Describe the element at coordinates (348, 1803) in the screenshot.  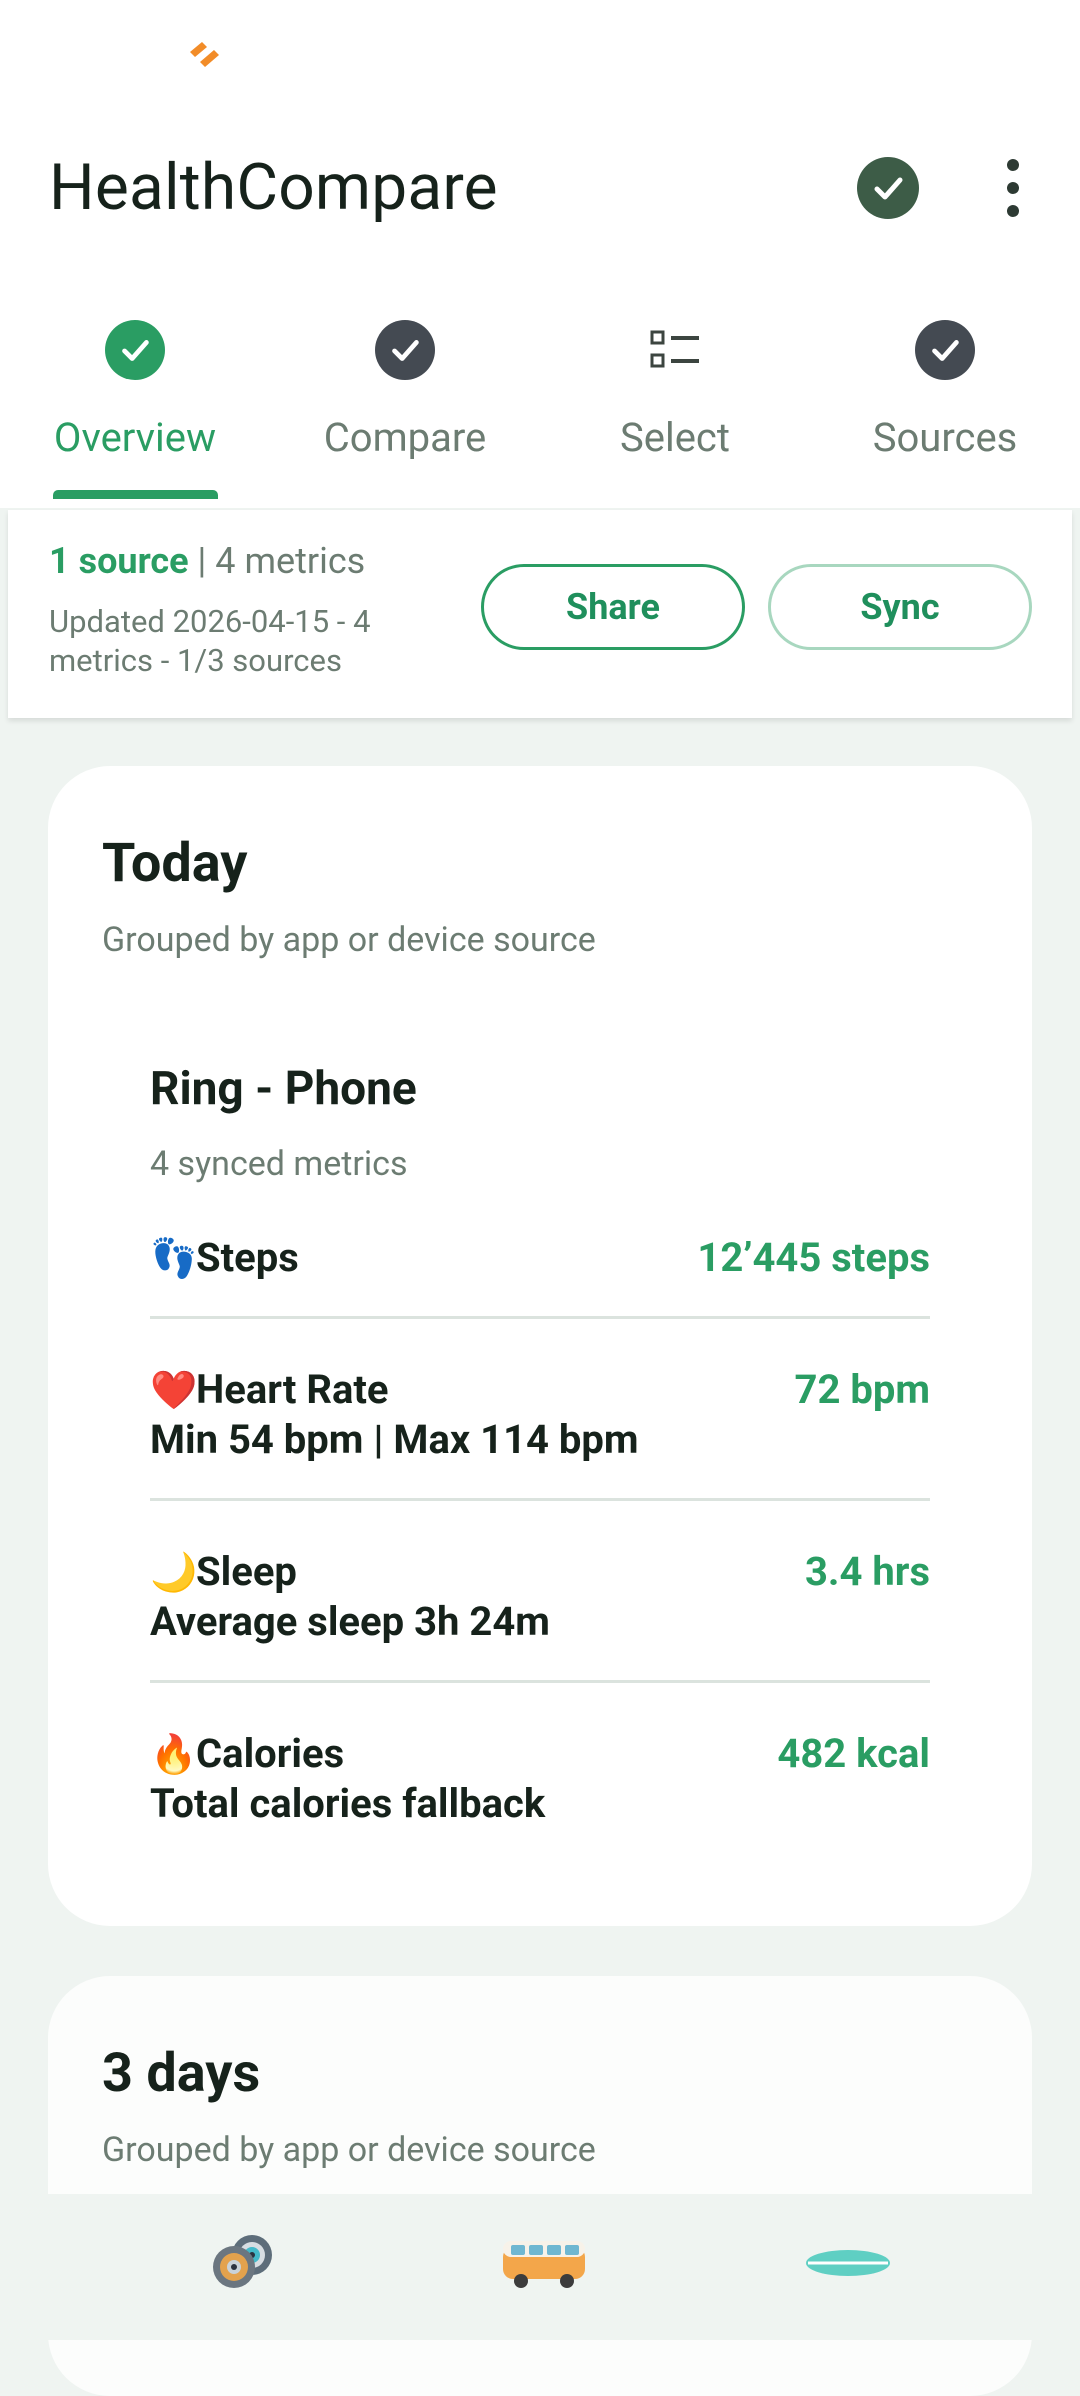
I see `metric-detail: Total calories fallback` at that location.